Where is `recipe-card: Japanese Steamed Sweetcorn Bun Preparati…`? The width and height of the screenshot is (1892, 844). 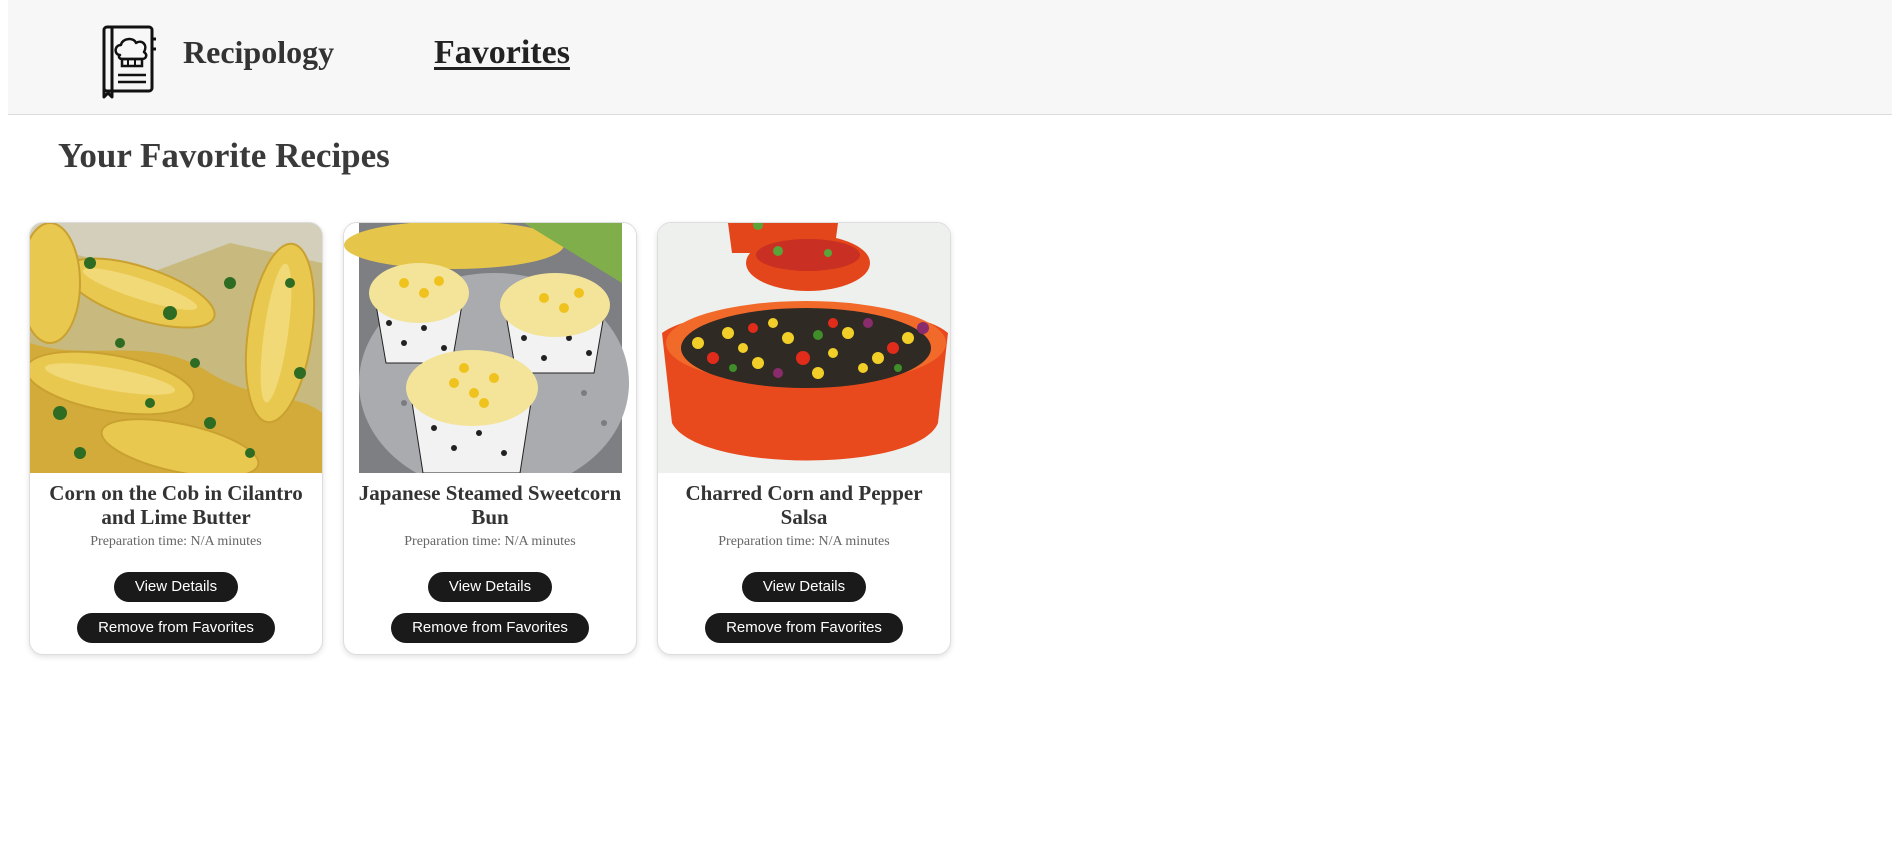 recipe-card: Japanese Steamed Sweetcorn Bun Preparati… is located at coordinates (490, 438).